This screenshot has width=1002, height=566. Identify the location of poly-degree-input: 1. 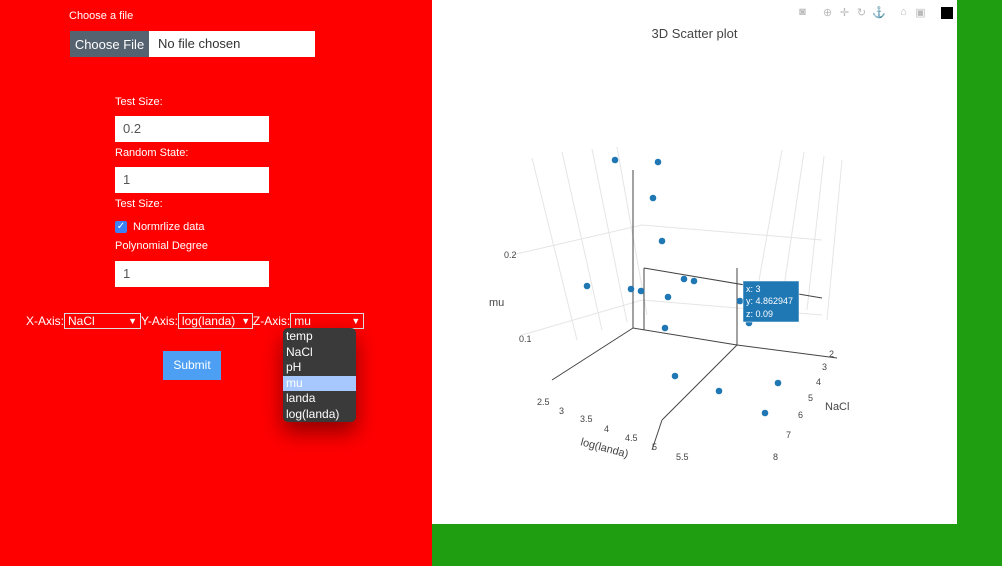
(192, 274).